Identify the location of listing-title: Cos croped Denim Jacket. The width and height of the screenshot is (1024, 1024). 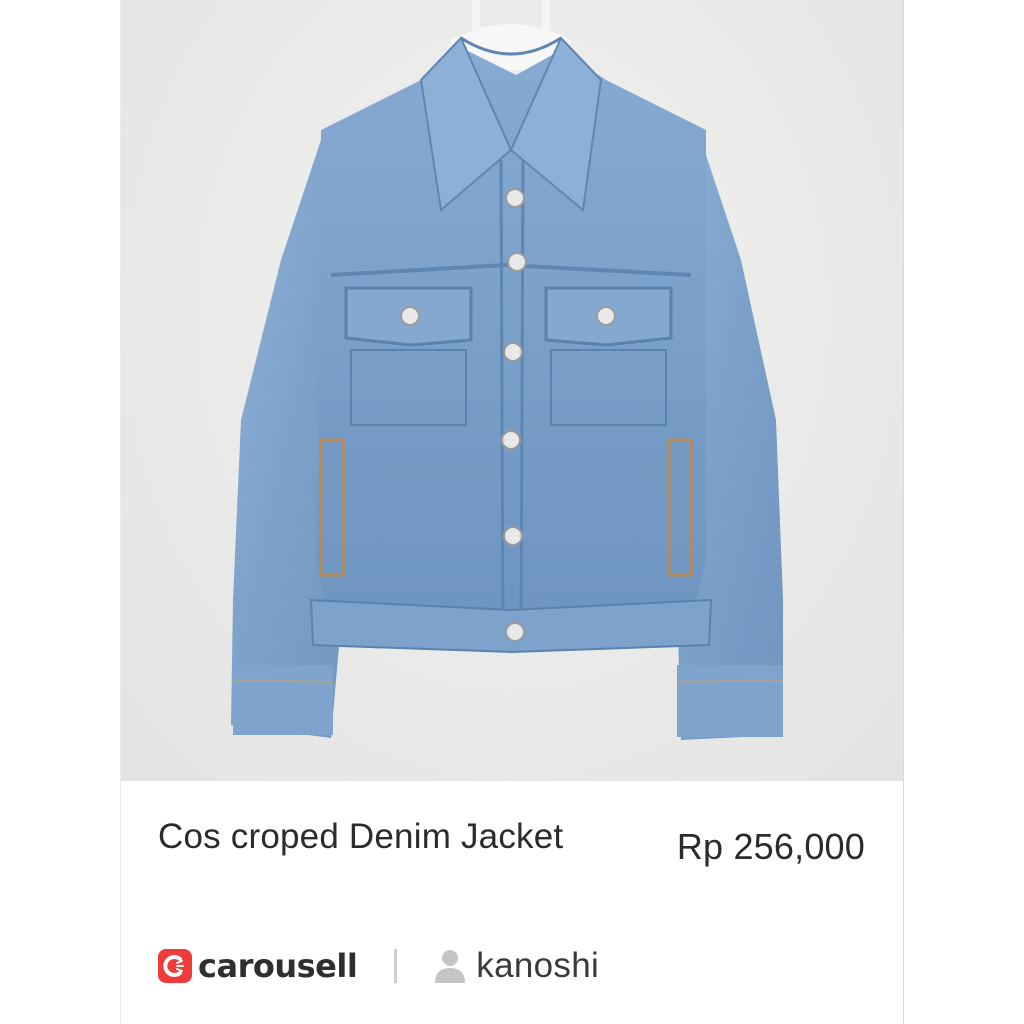
(378, 837).